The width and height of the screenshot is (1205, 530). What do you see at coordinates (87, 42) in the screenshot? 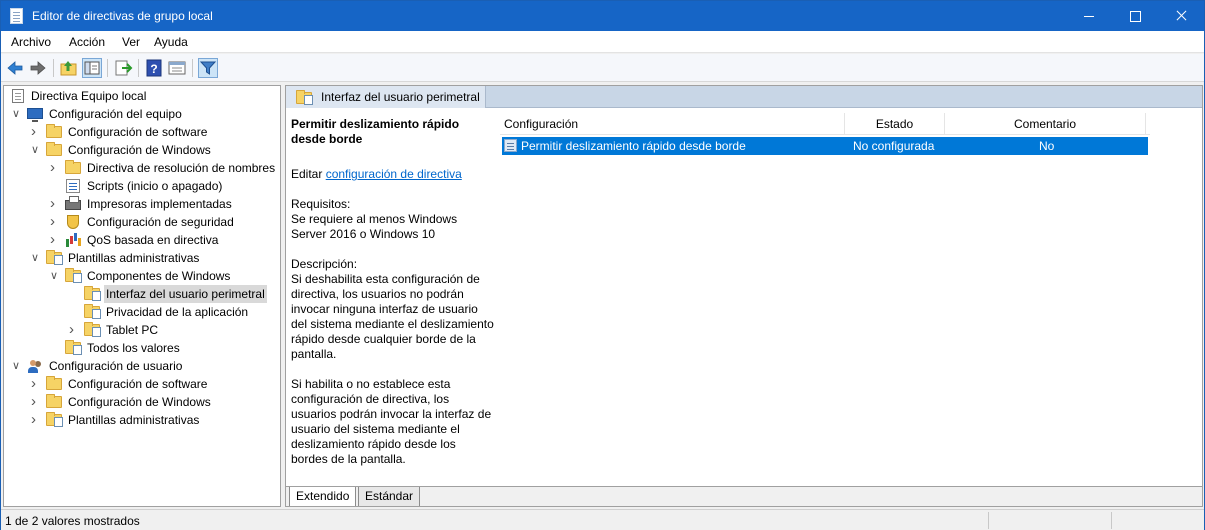
I see `menu-accion: Acción` at bounding box center [87, 42].